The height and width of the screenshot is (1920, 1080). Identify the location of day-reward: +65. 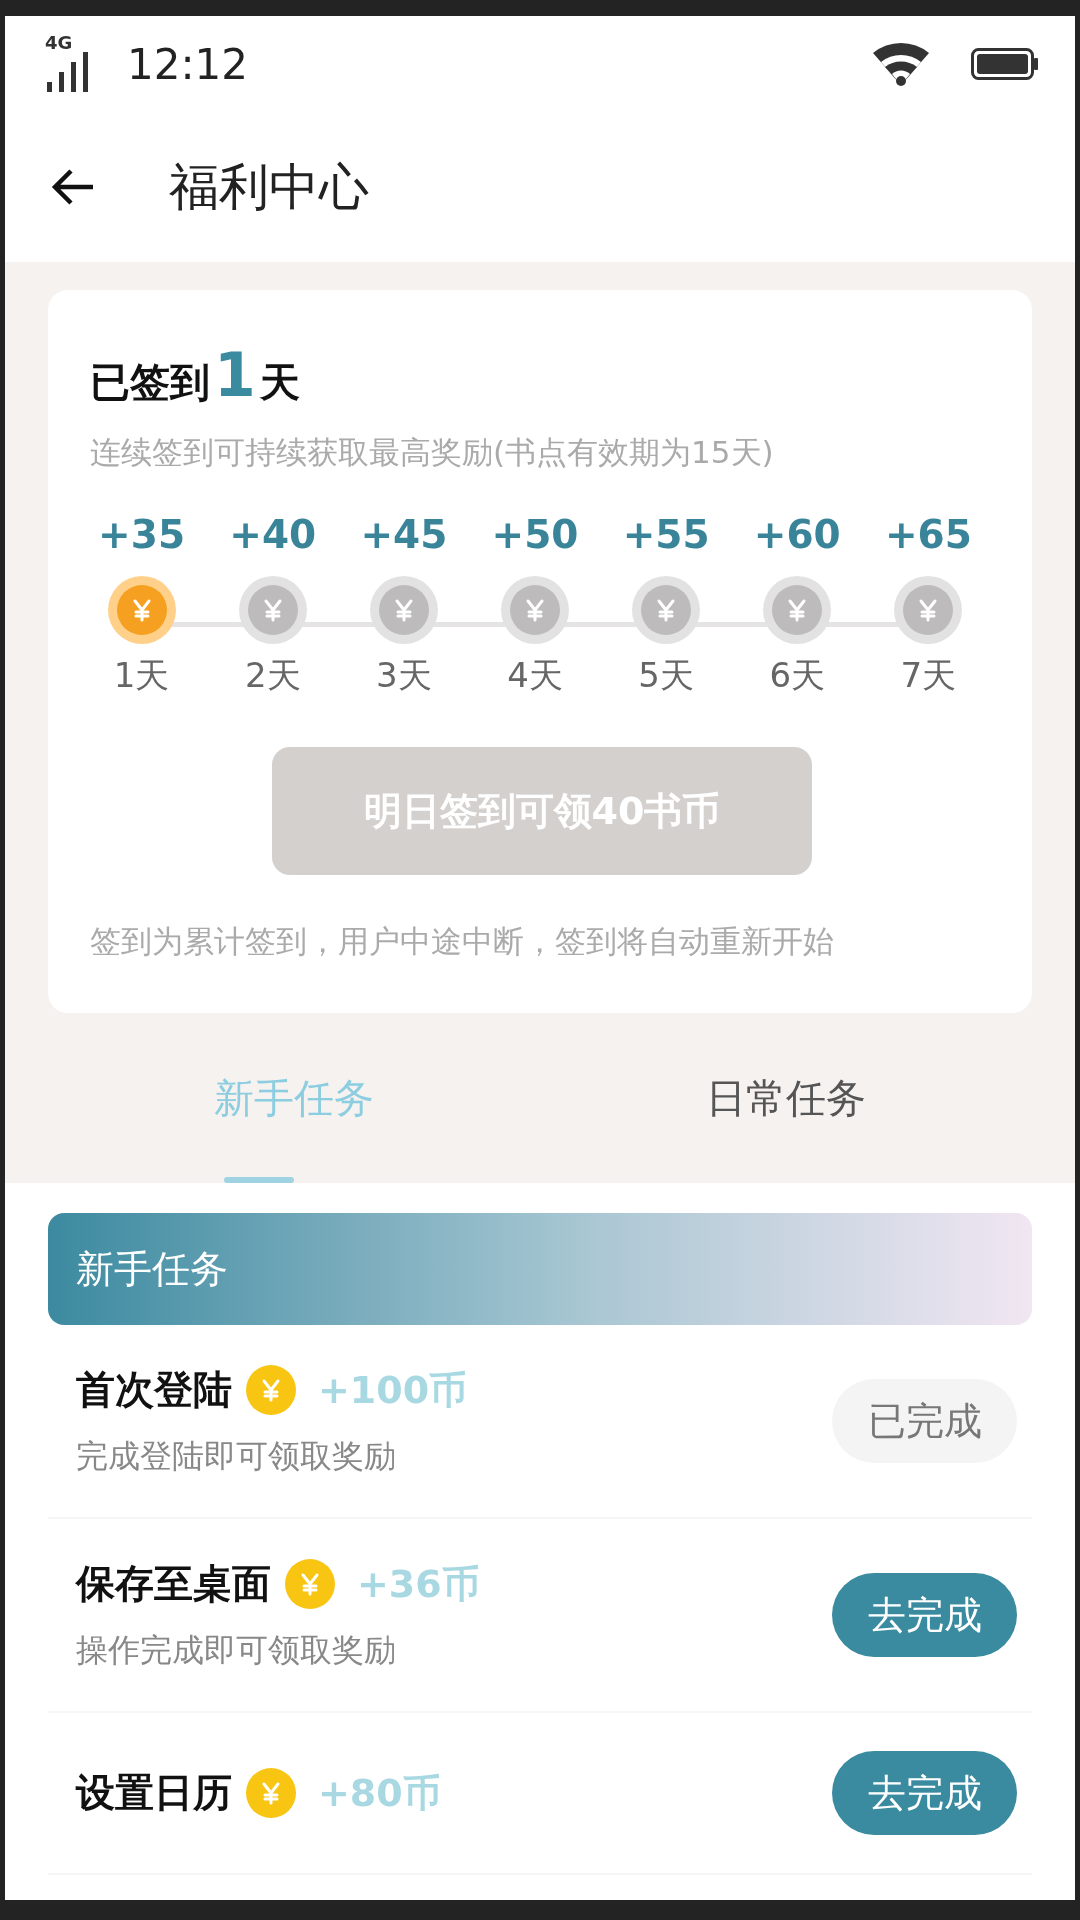
(928, 534).